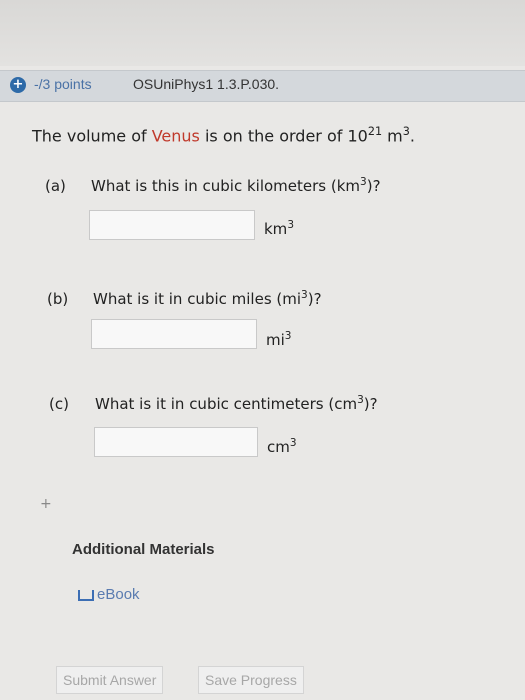  I want to click on answer-input-a, so click(172, 225).